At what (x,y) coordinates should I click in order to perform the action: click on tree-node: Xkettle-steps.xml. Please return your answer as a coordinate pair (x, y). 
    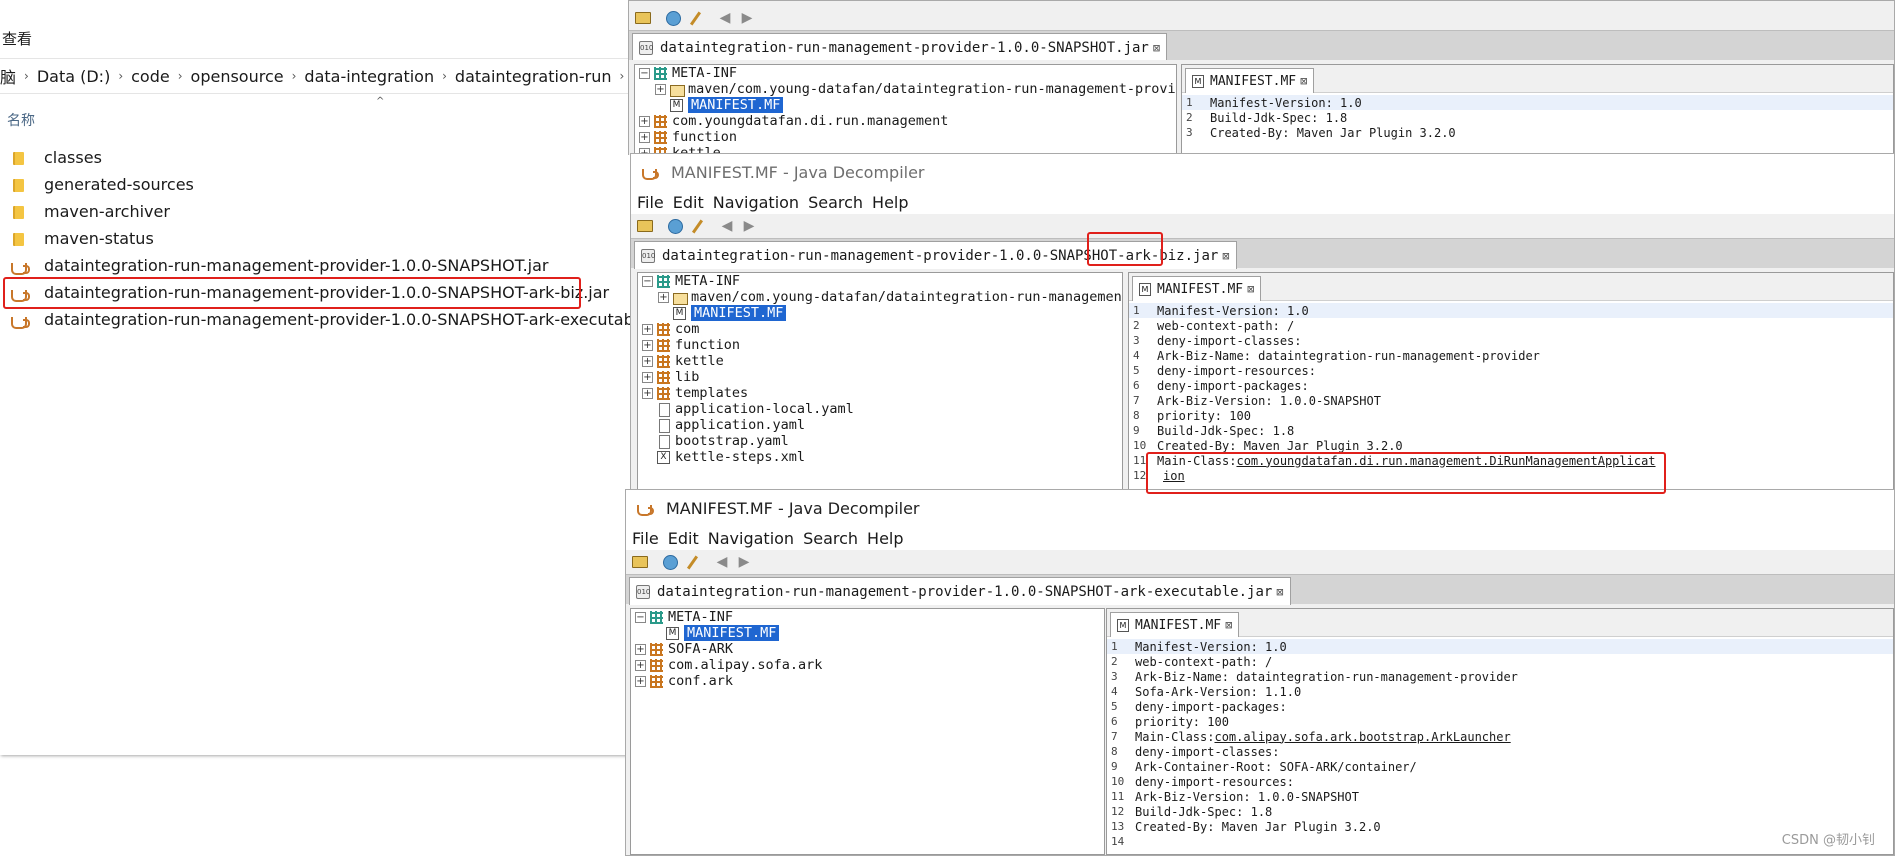
    Looking at the image, I should click on (880, 457).